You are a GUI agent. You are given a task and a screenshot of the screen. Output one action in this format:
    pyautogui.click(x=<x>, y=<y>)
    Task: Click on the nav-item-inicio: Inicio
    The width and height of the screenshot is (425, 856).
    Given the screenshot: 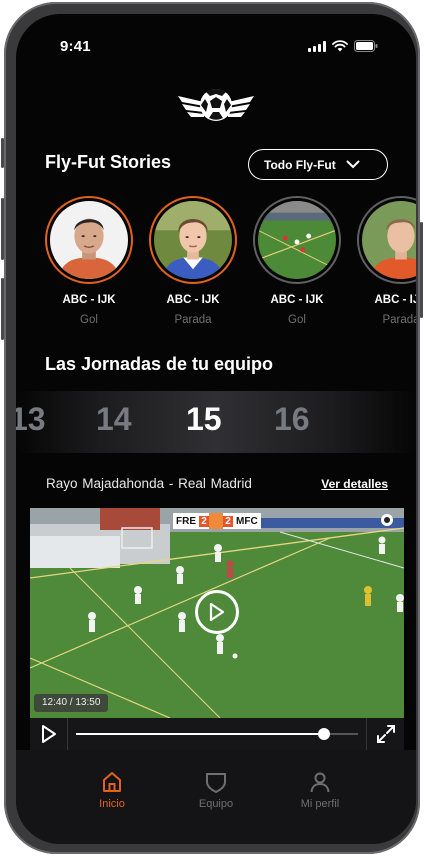 What is the action you would take?
    pyautogui.click(x=112, y=790)
    